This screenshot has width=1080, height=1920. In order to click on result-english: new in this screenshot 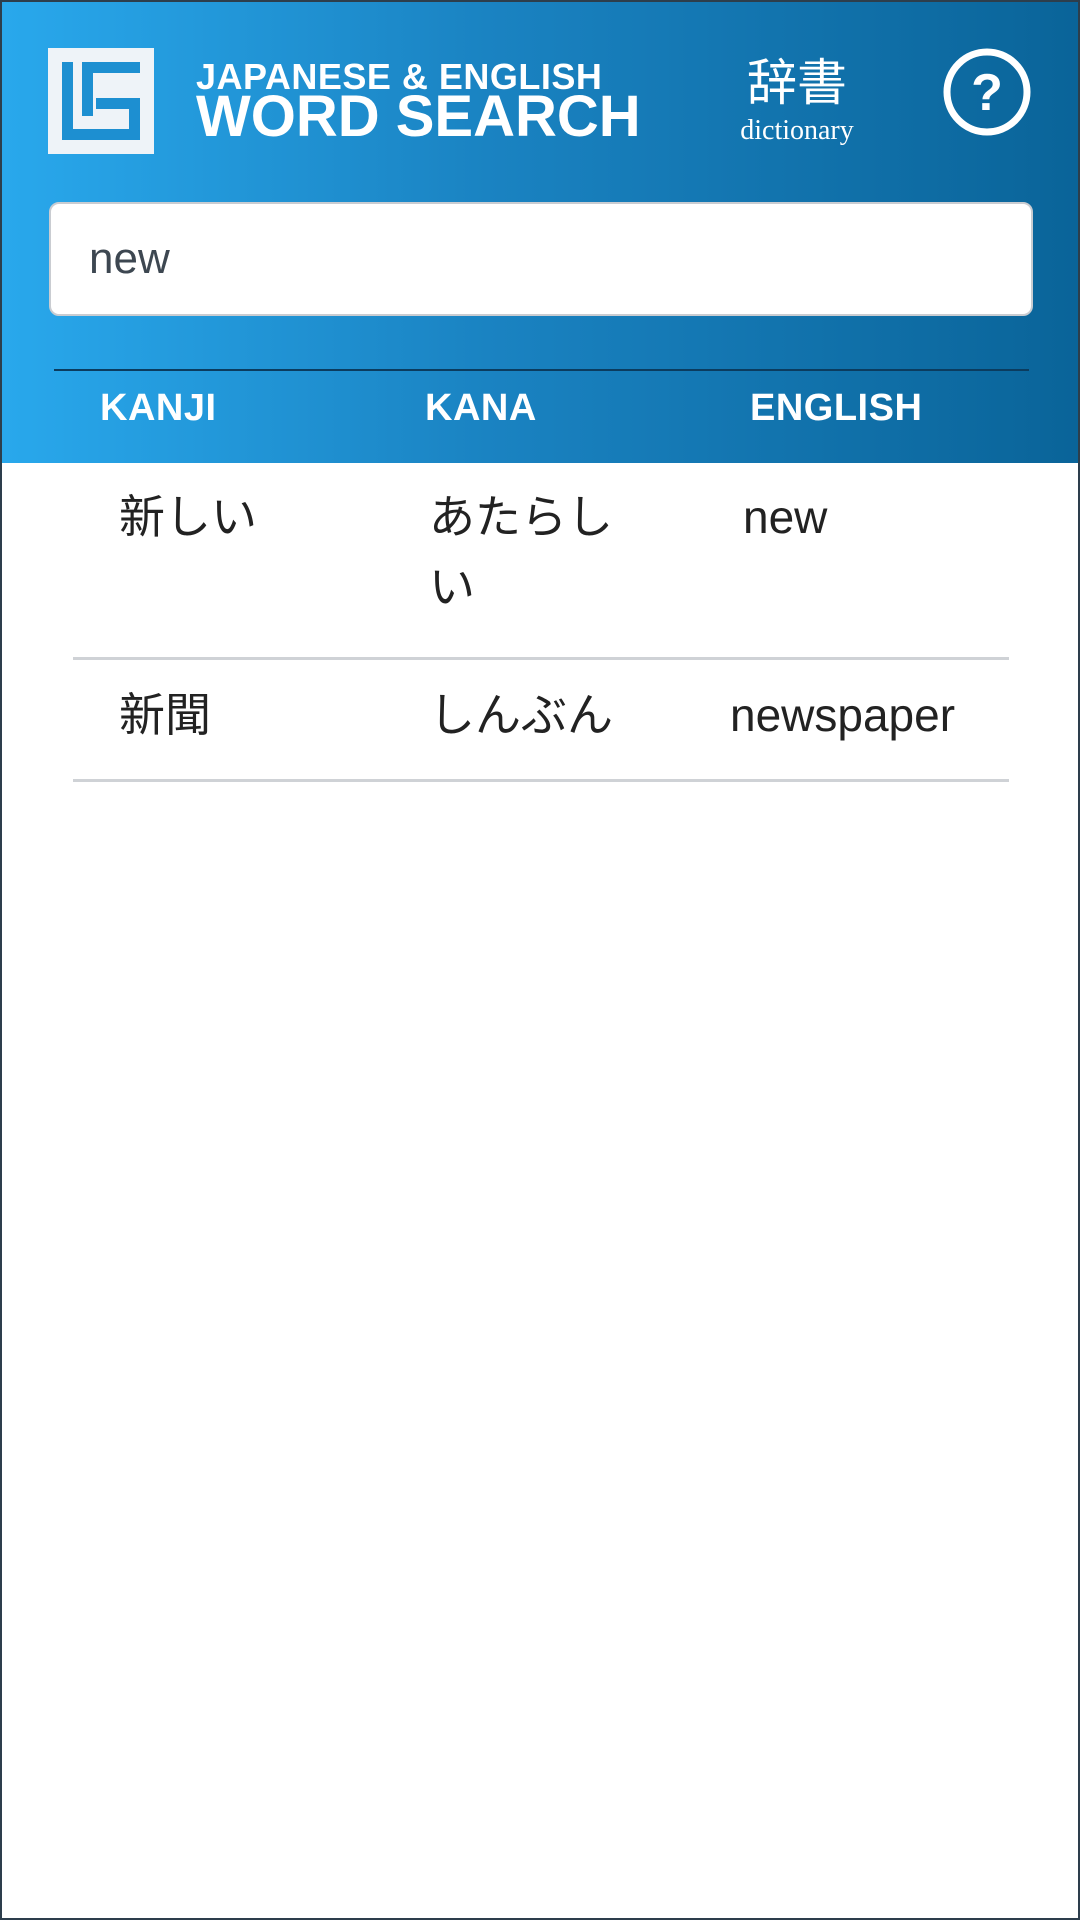, I will do `click(785, 517)`.